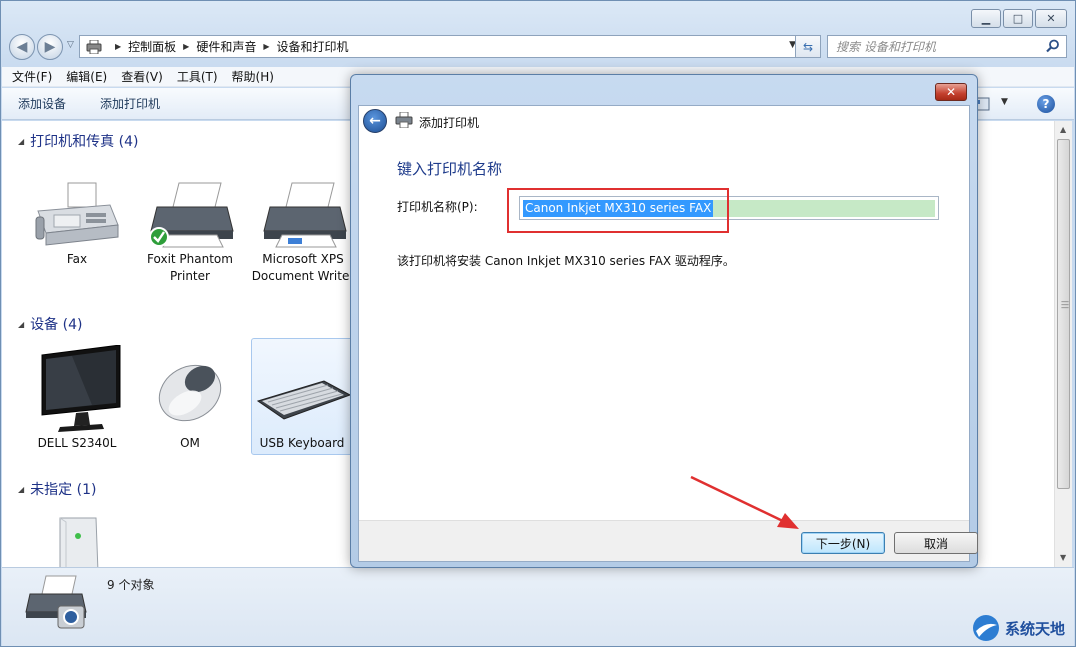 The width and height of the screenshot is (1076, 647). What do you see at coordinates (56, 602) in the screenshot?
I see `printer-camera-icon` at bounding box center [56, 602].